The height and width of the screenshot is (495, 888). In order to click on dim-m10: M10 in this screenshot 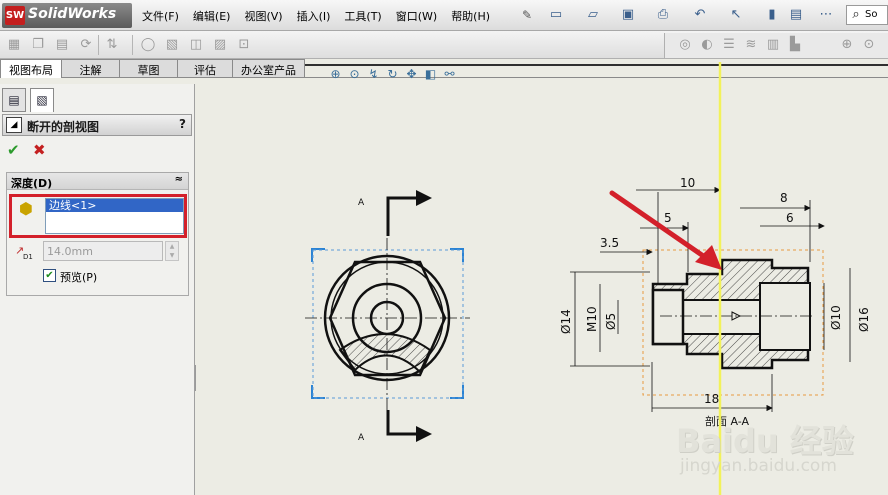, I will do `click(592, 319)`.